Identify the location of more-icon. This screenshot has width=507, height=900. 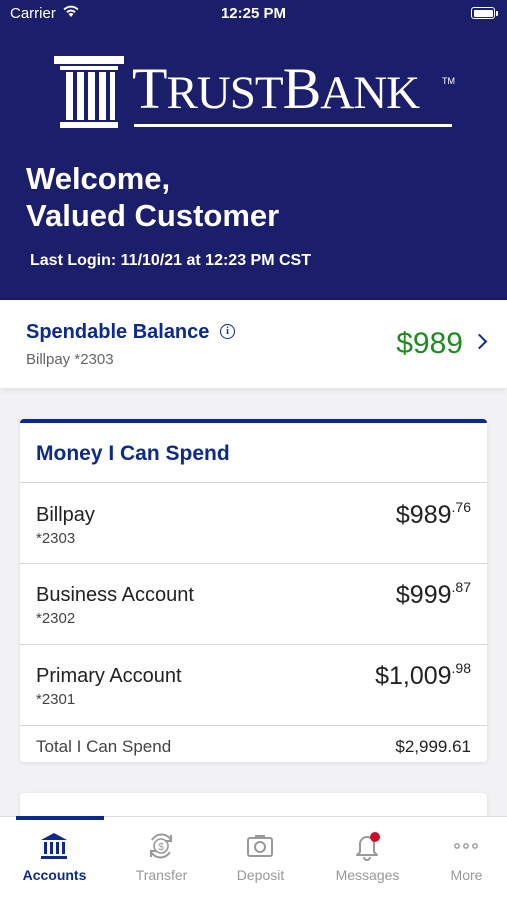
(466, 846).